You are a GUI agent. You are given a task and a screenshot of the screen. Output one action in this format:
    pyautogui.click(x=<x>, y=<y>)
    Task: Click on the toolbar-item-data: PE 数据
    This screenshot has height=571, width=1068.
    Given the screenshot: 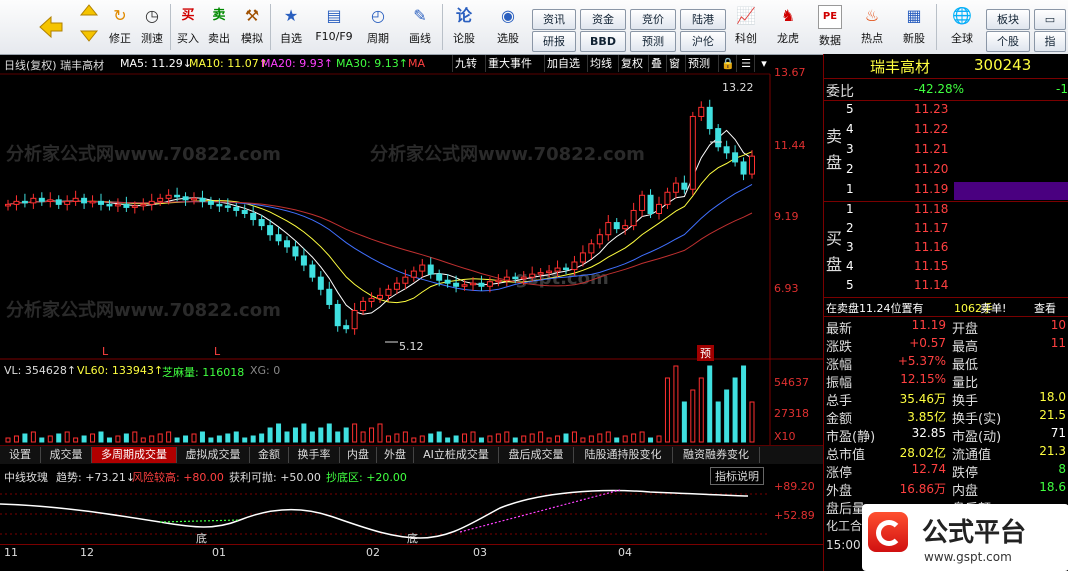 What is the action you would take?
    pyautogui.click(x=830, y=27)
    